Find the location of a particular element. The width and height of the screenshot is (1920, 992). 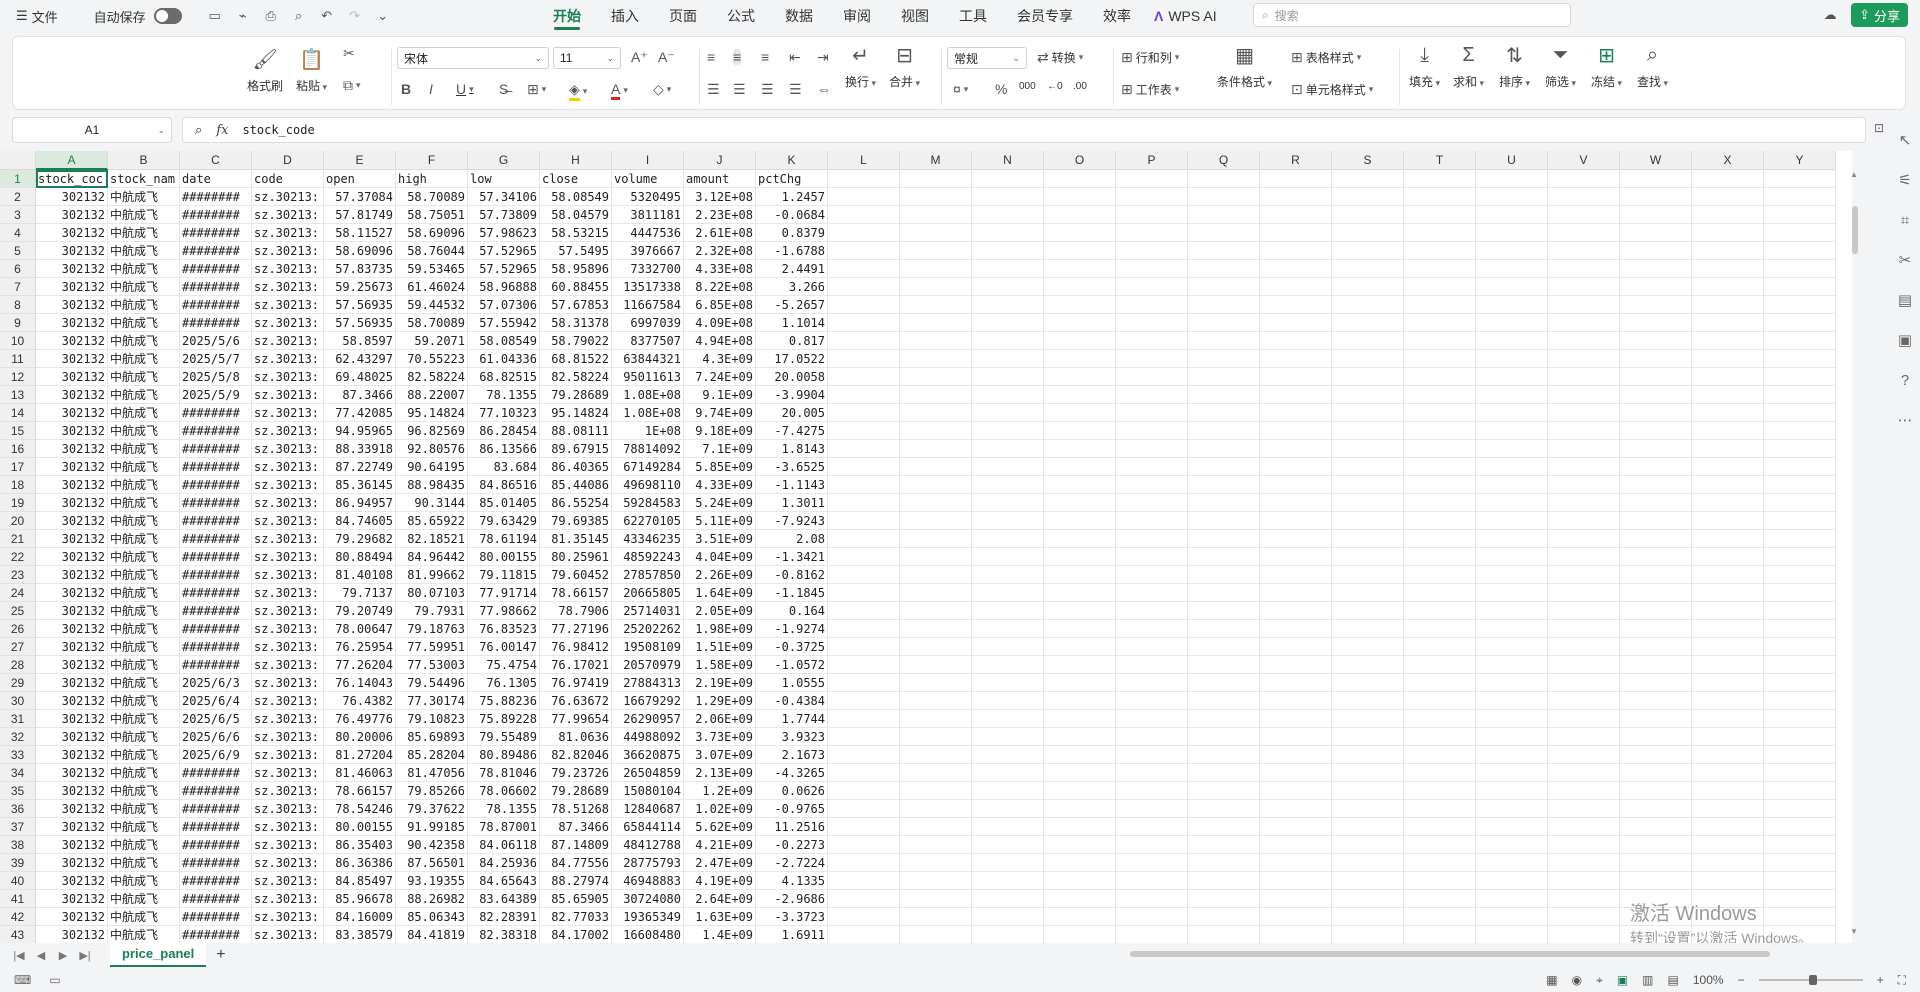

cell-V42 is located at coordinates (1584, 917).